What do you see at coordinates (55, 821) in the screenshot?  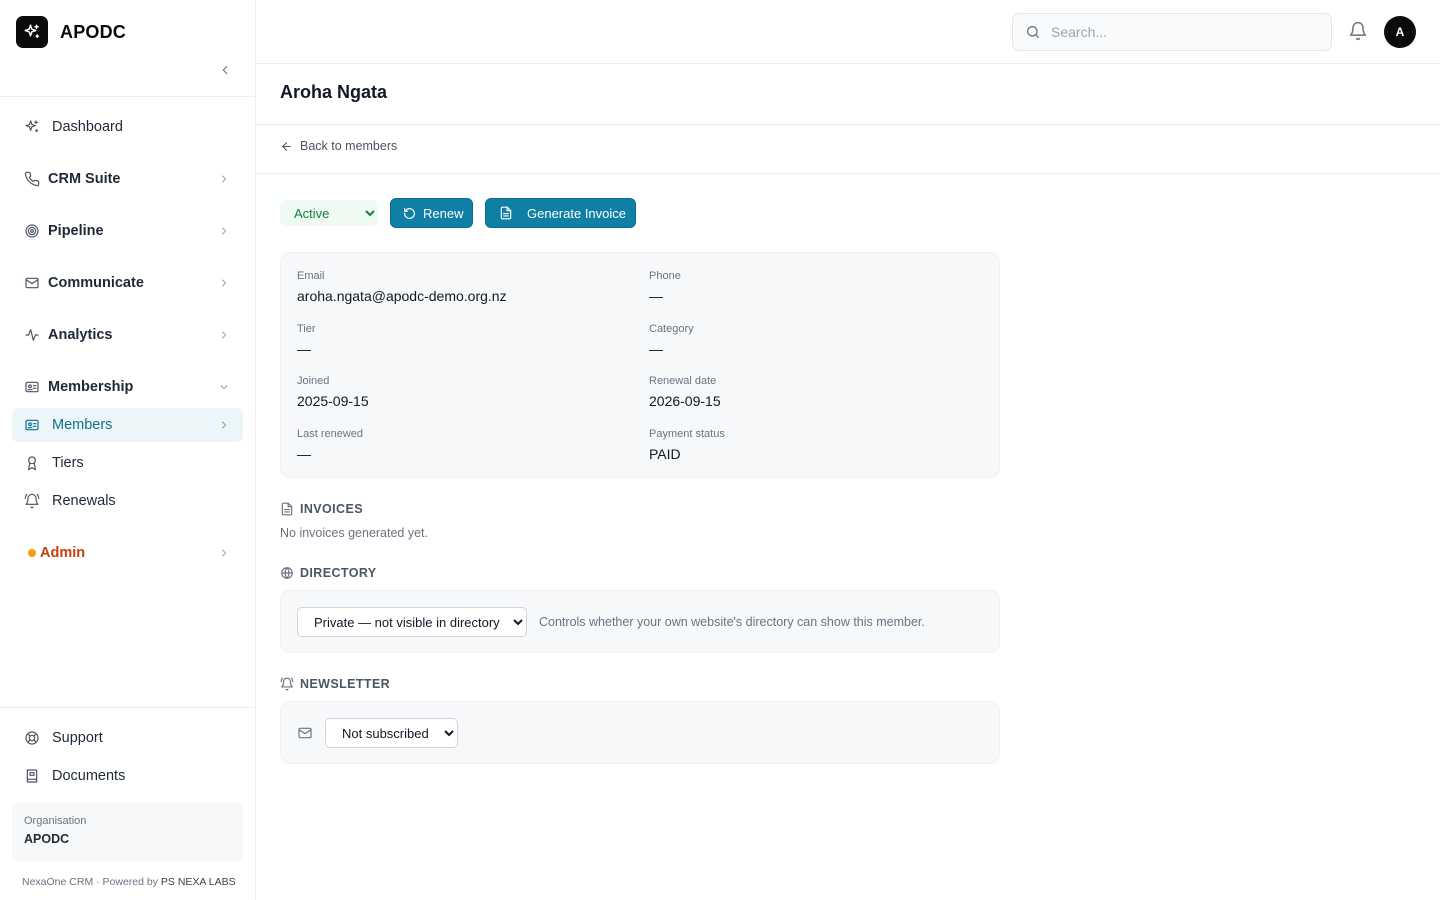 I see `organisation-label: Organisation` at bounding box center [55, 821].